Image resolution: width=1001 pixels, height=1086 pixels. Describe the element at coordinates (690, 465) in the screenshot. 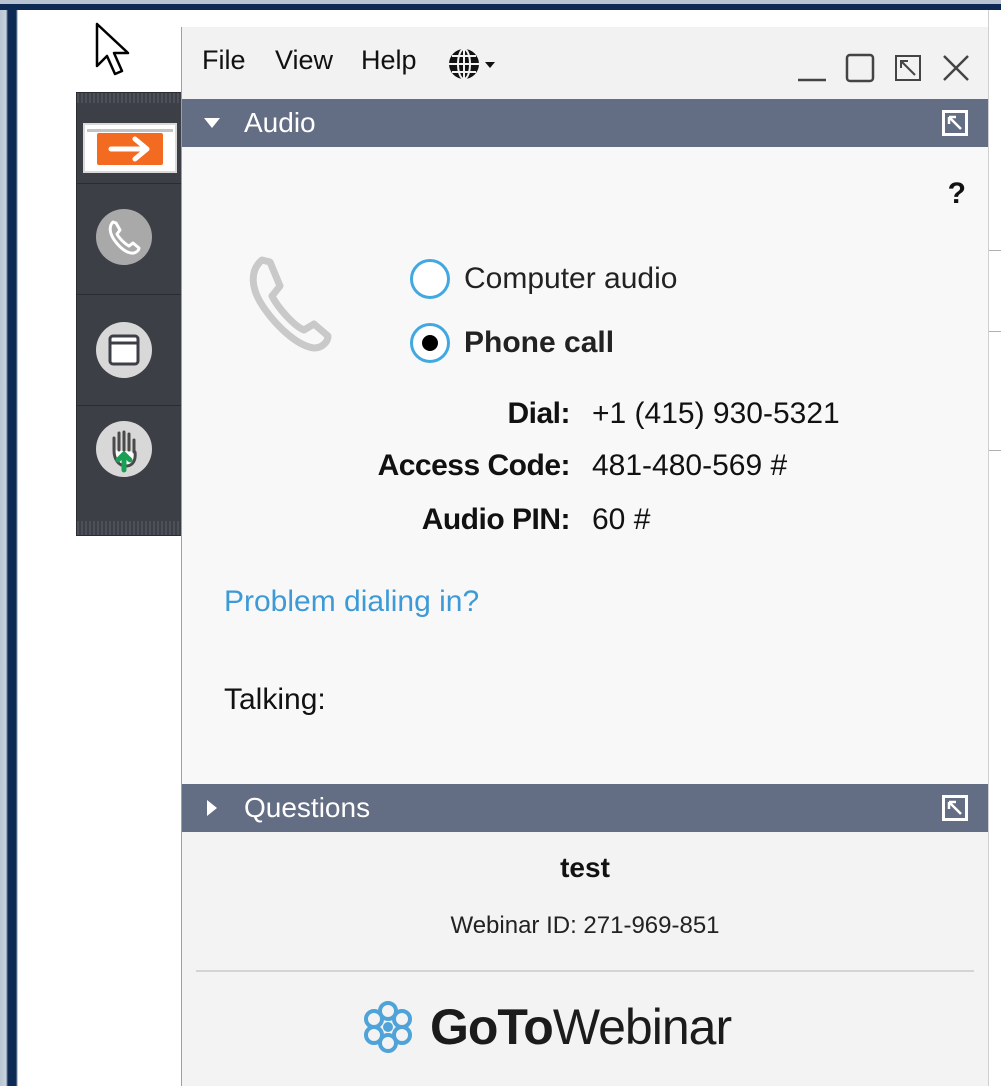

I see `access-code-value: 481-480-569 #` at that location.